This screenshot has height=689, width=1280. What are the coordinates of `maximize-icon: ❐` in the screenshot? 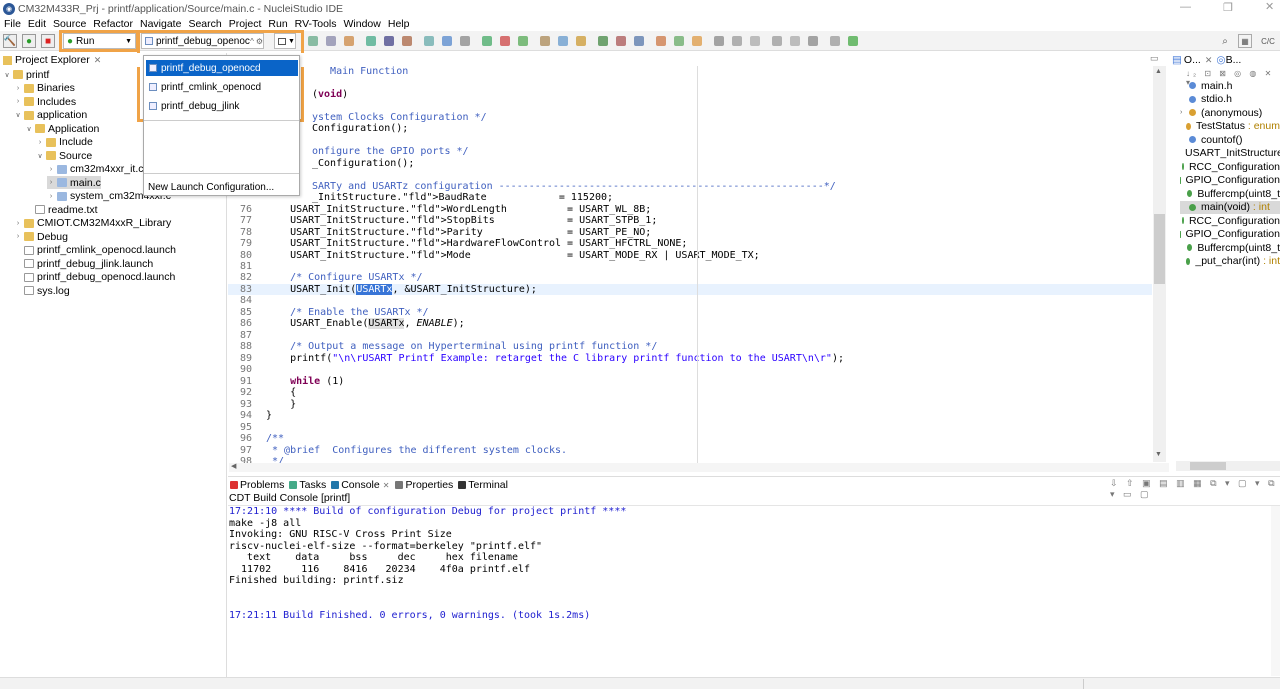 It's located at (1230, 7).